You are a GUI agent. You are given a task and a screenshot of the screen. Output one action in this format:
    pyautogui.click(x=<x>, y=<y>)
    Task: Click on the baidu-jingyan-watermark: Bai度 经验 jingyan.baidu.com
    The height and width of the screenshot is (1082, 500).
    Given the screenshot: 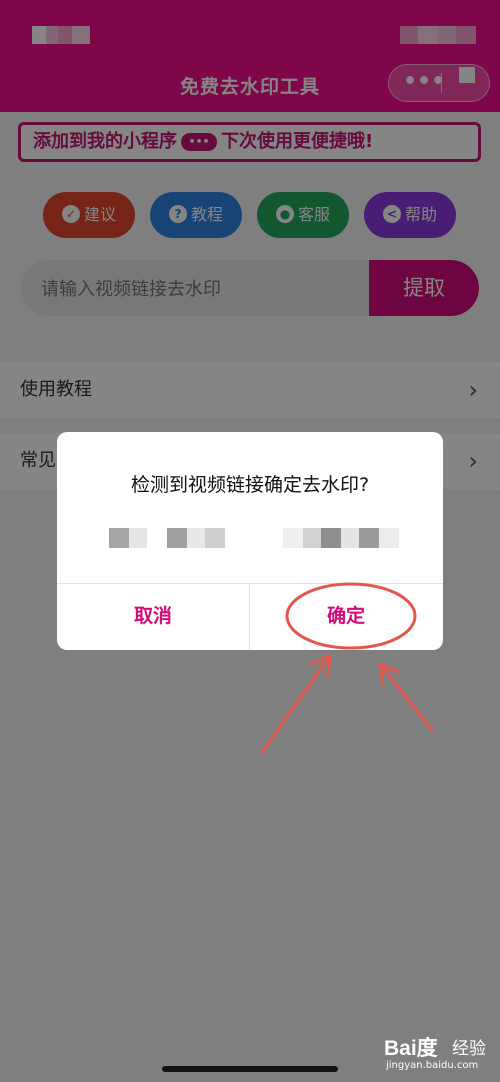 What is the action you would take?
    pyautogui.click(x=440, y=1052)
    